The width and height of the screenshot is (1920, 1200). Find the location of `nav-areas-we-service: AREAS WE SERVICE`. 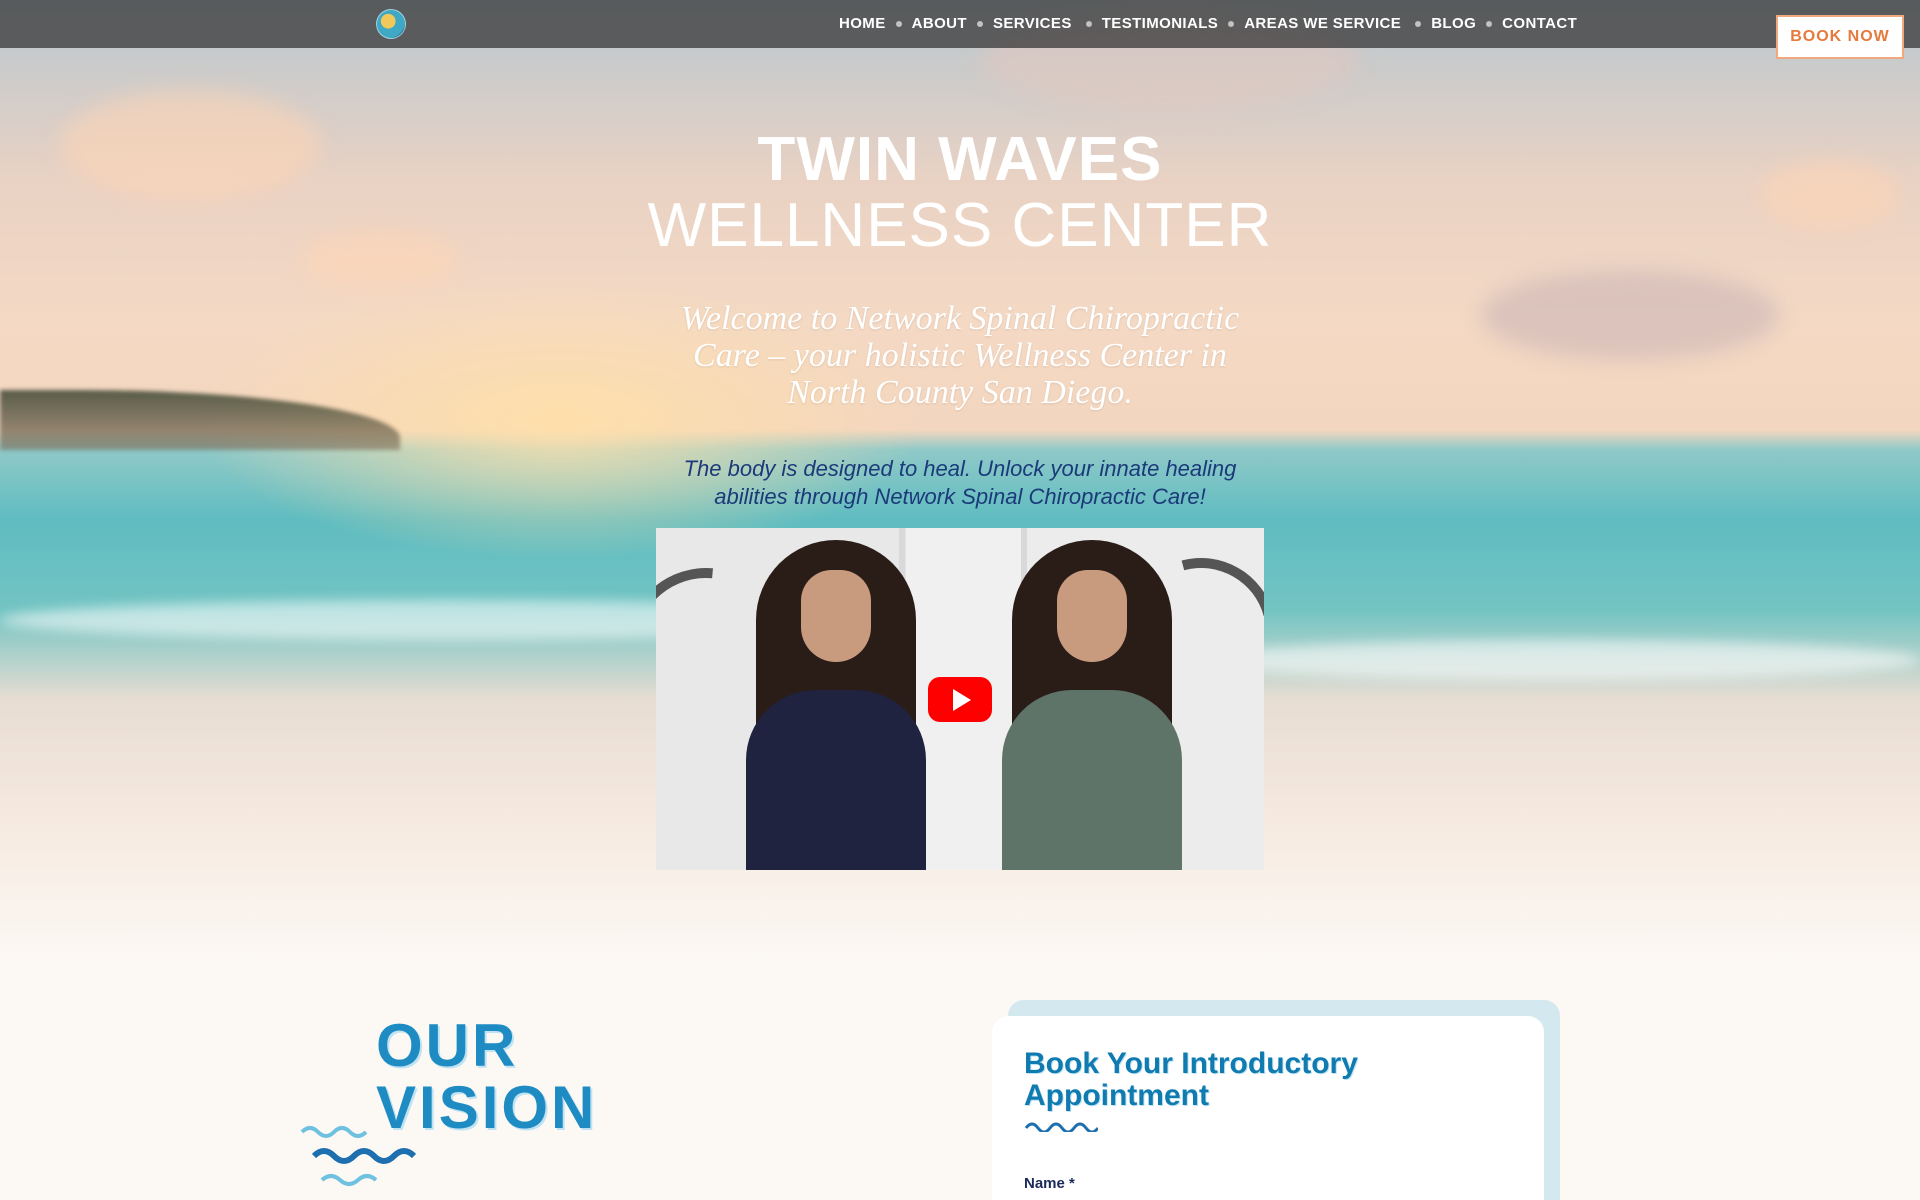

nav-areas-we-service: AREAS WE SERVICE is located at coordinates (1322, 23).